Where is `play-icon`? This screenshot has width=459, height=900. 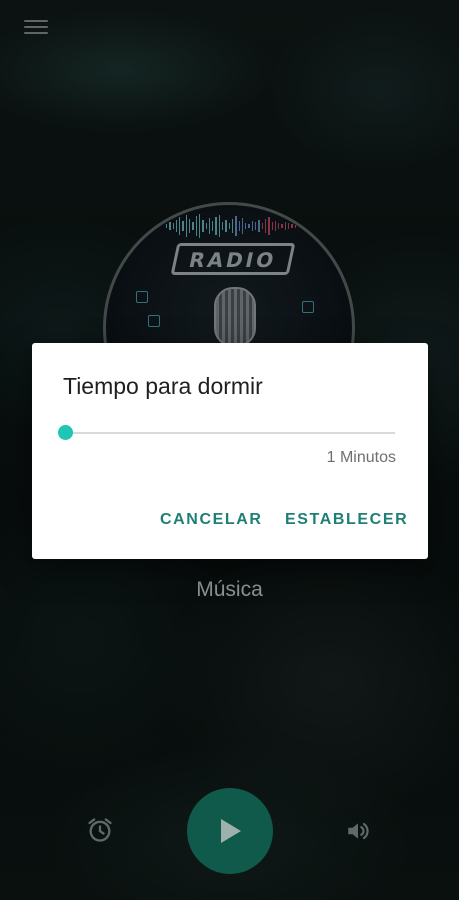
play-icon is located at coordinates (231, 831).